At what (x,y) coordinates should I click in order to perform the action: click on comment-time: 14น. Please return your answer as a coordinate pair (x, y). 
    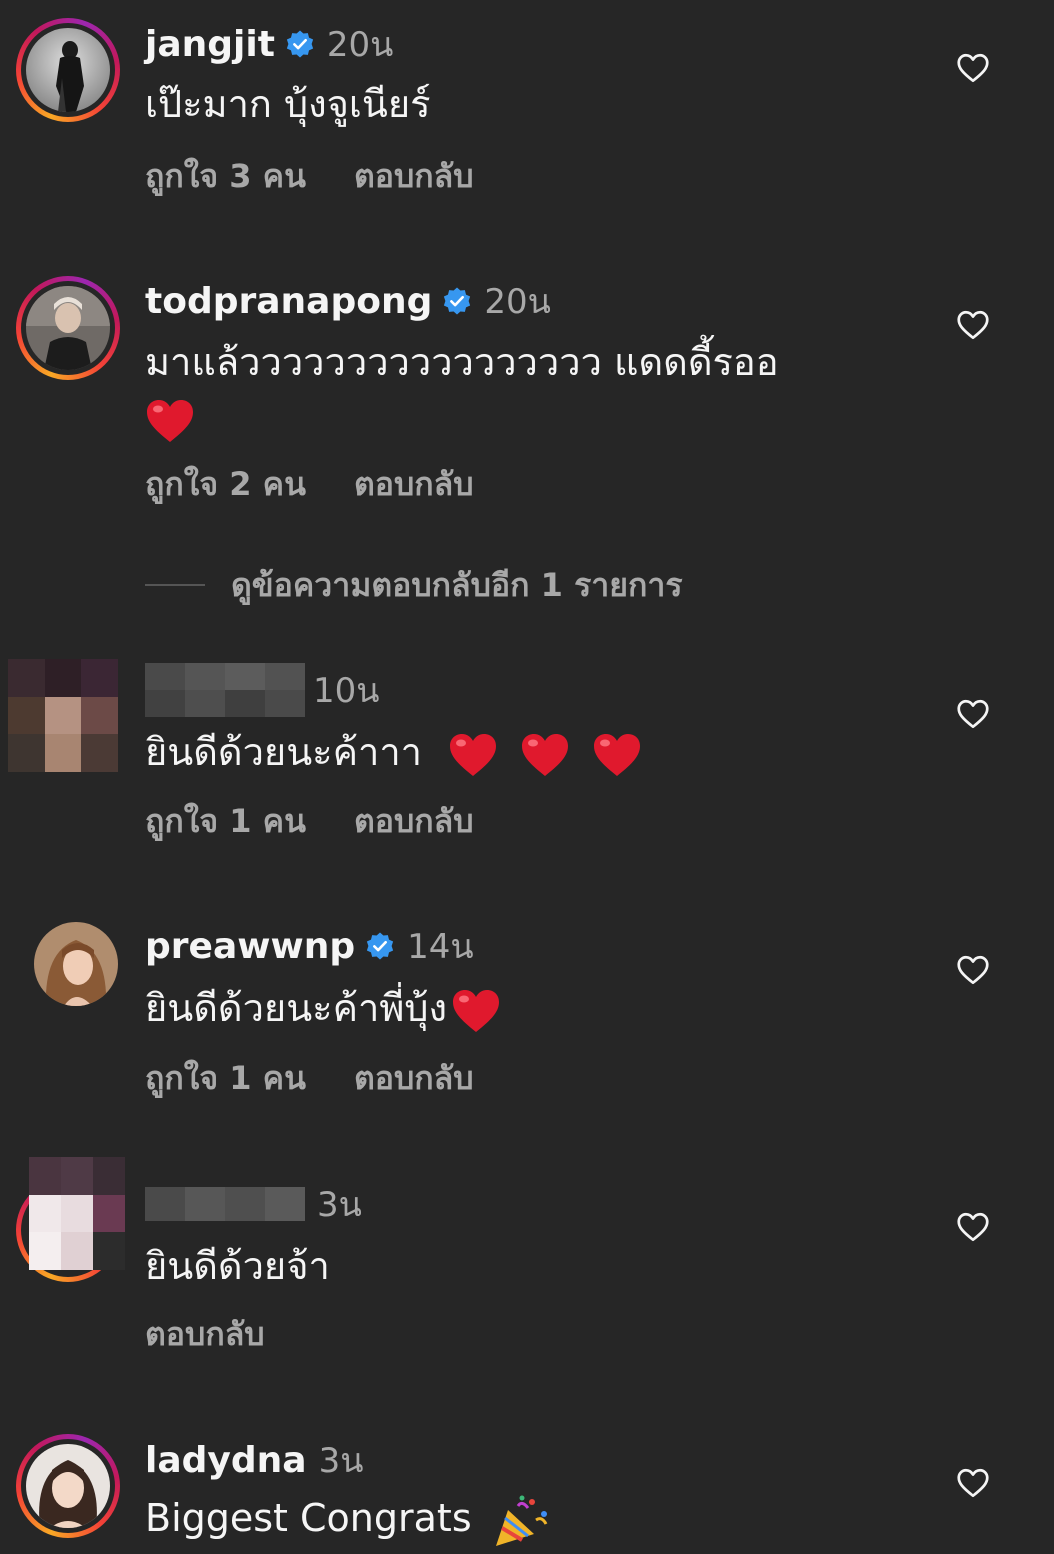
    Looking at the image, I should click on (440, 947).